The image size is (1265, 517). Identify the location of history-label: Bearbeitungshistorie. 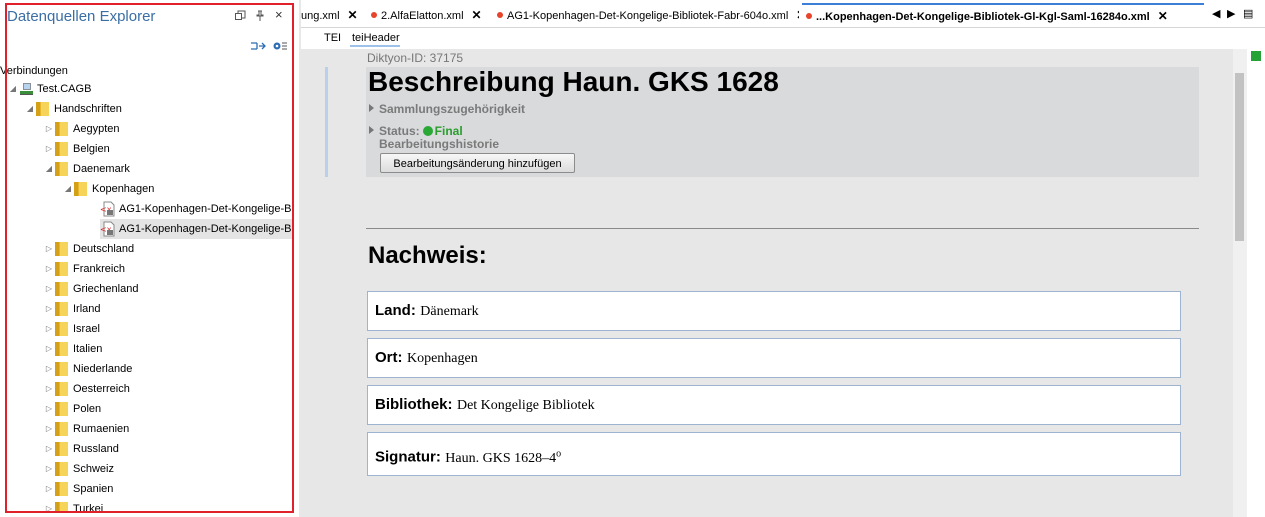
(439, 144).